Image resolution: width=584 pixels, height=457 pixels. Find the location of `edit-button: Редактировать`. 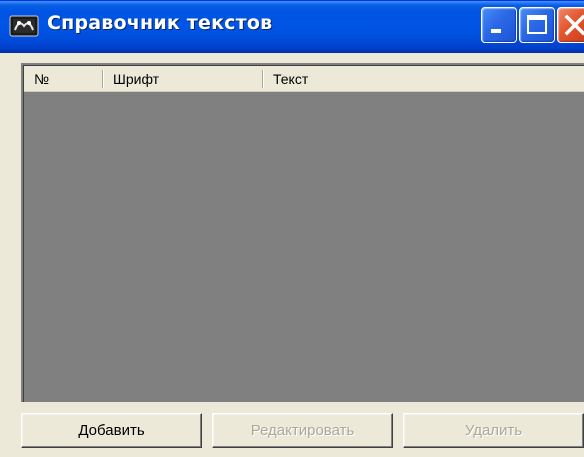

edit-button: Редактировать is located at coordinates (302, 430).